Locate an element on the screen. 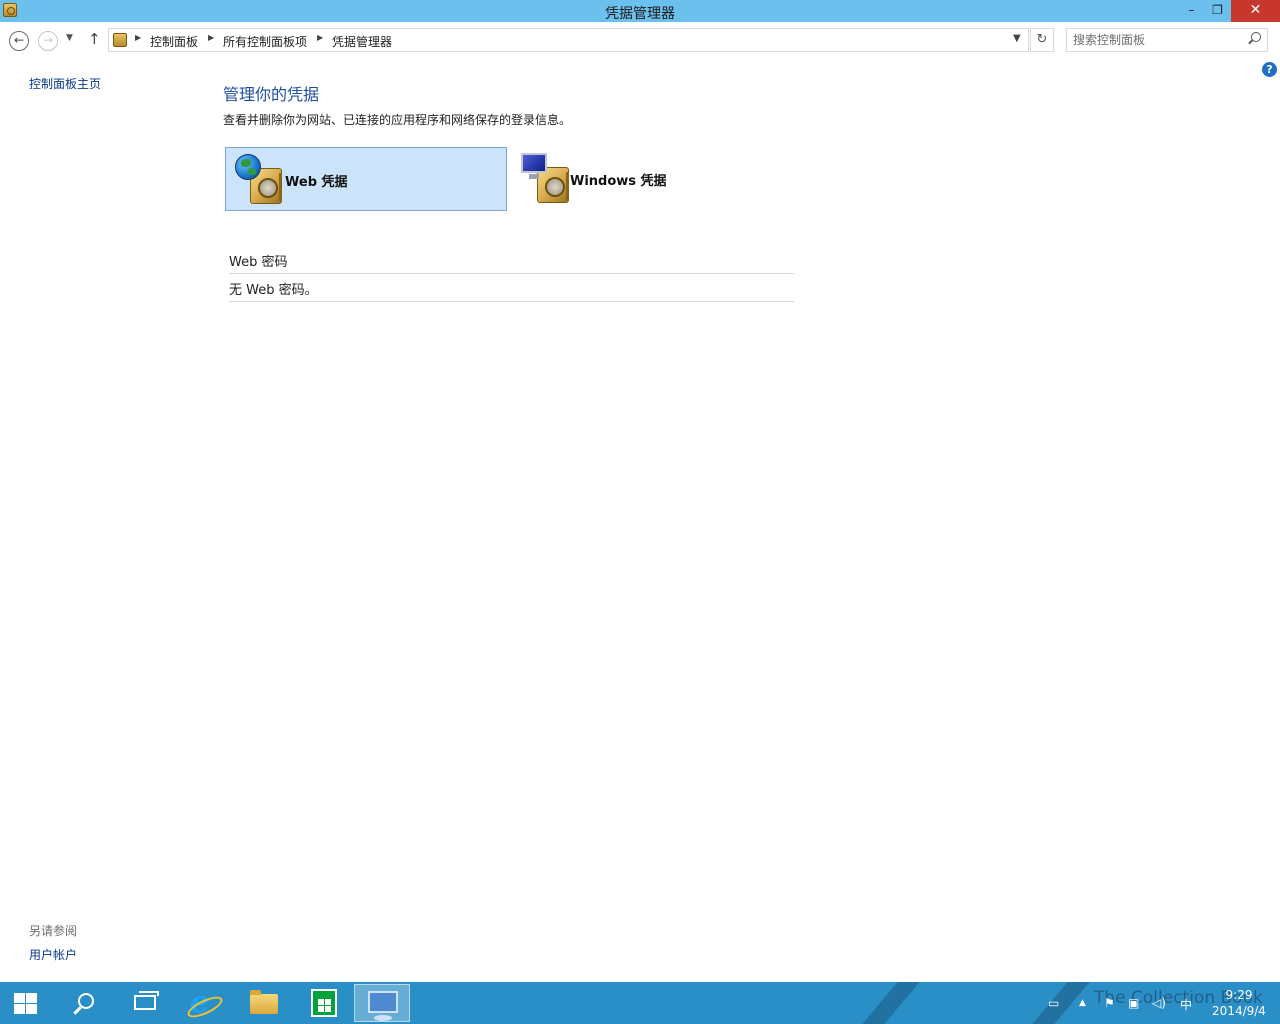 Image resolution: width=1280 pixels, height=1024 pixels. breadcrumb-control-panel: 控制面板 is located at coordinates (174, 41).